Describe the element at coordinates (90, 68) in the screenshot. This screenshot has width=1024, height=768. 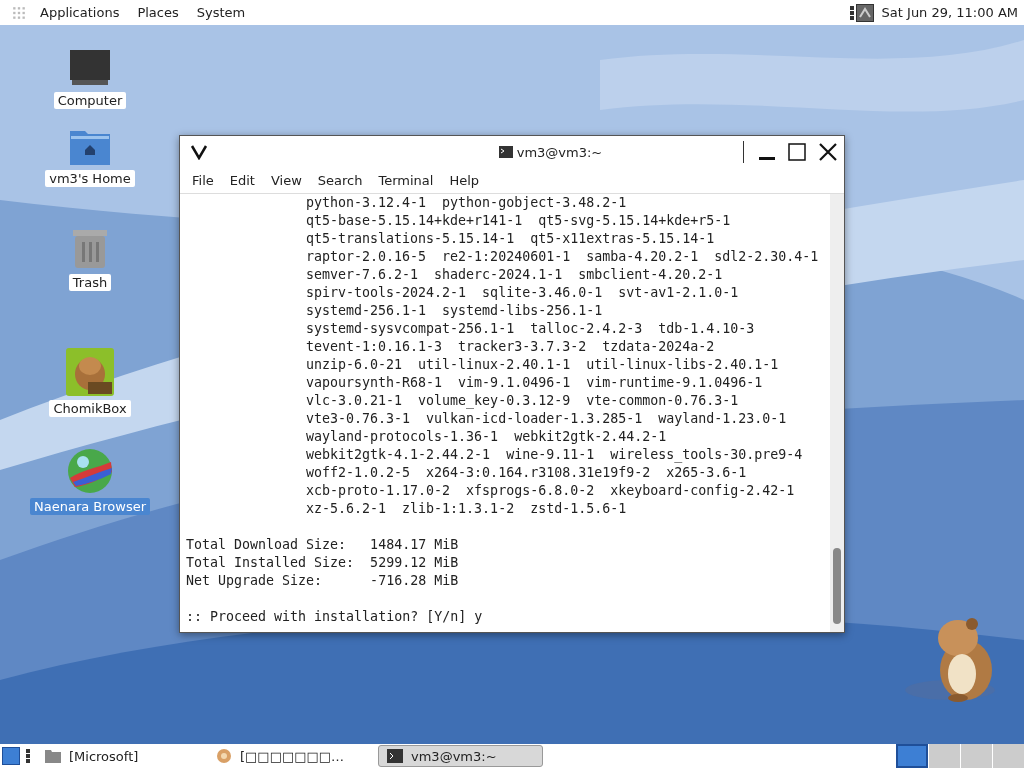
I see `monitor-icon` at that location.